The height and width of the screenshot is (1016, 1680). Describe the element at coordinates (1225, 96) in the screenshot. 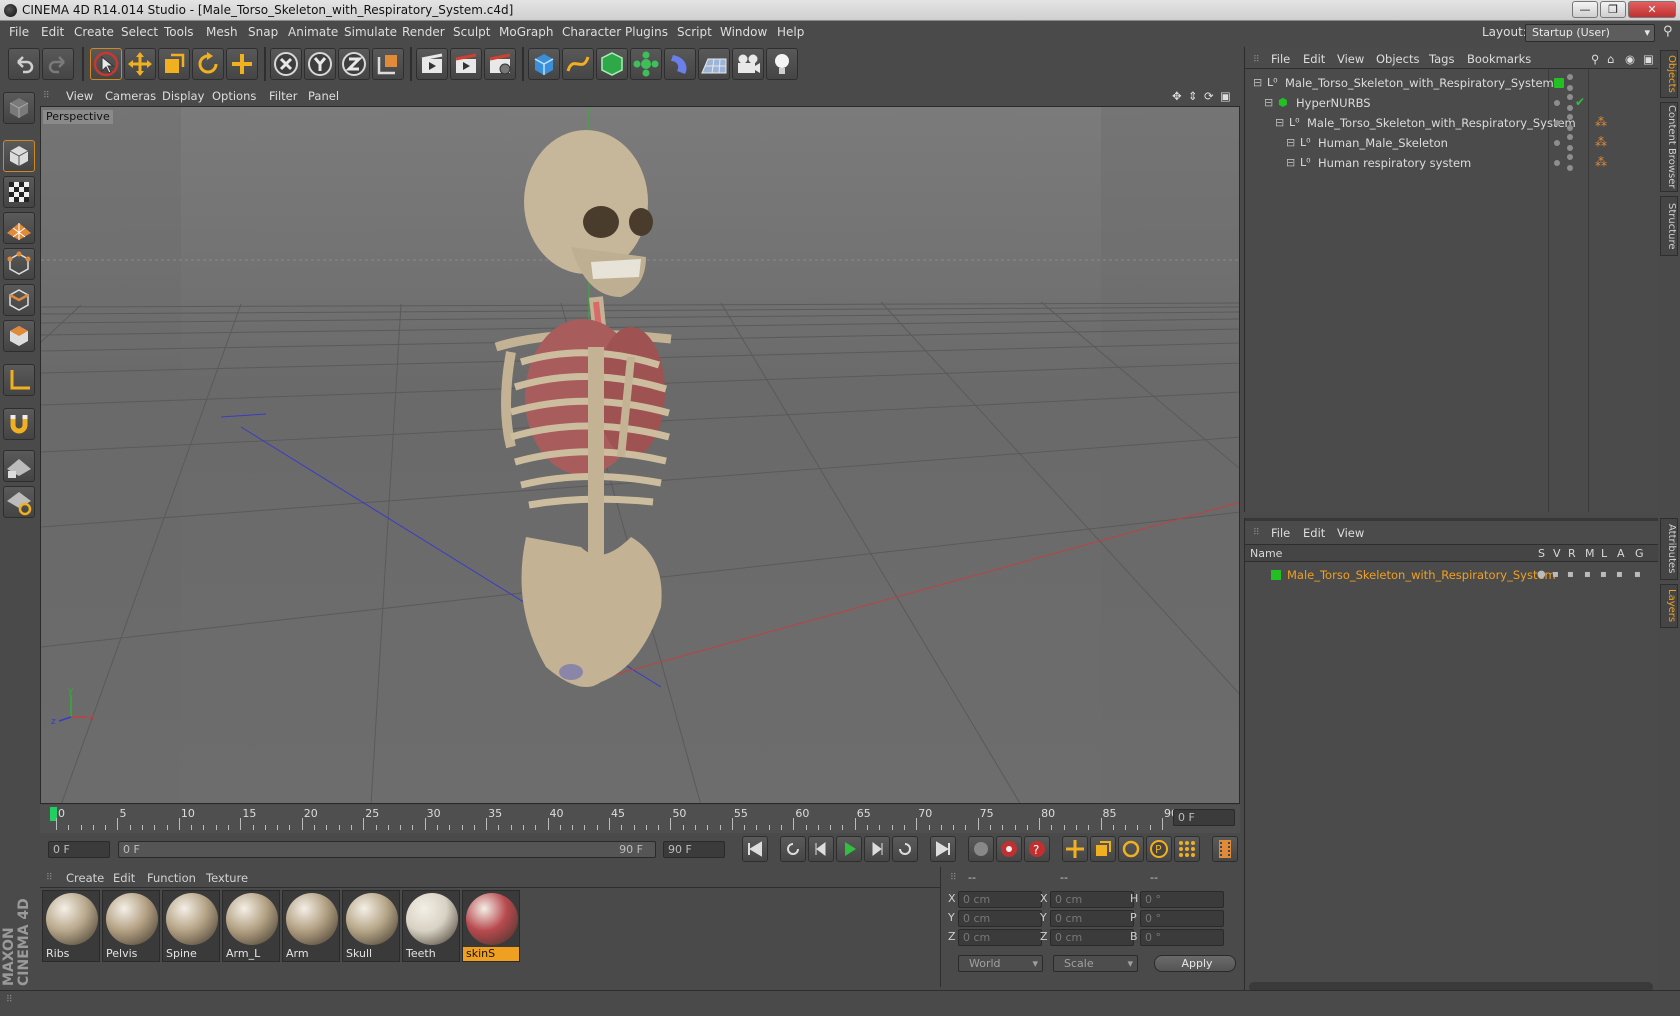

I see `viewport-maximize-icon: ▣` at that location.